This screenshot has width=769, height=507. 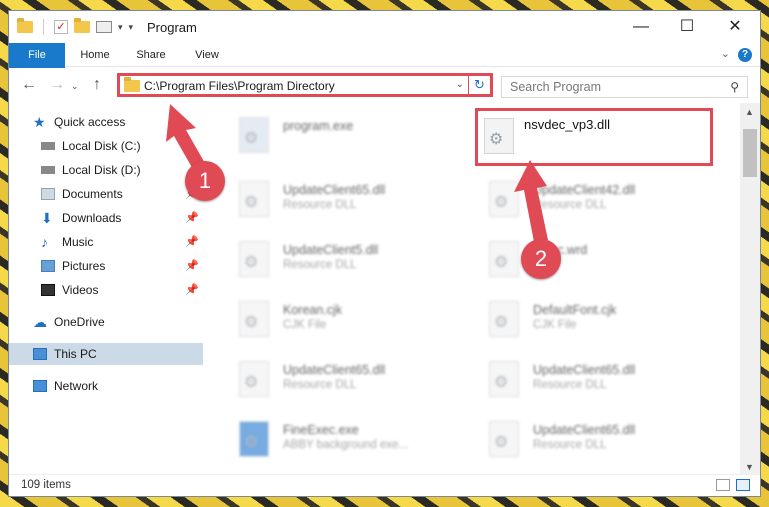 What do you see at coordinates (106, 170) in the screenshot?
I see `sidebar-item-local-disk-d: Local Disk (D:)` at bounding box center [106, 170].